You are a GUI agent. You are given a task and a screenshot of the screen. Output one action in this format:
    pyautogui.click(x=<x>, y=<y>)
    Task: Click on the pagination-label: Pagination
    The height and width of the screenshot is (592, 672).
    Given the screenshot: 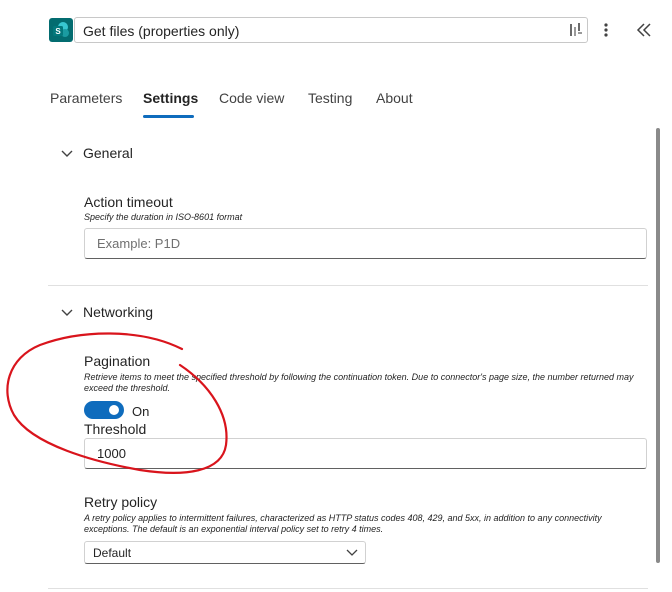 What is the action you would take?
    pyautogui.click(x=117, y=361)
    